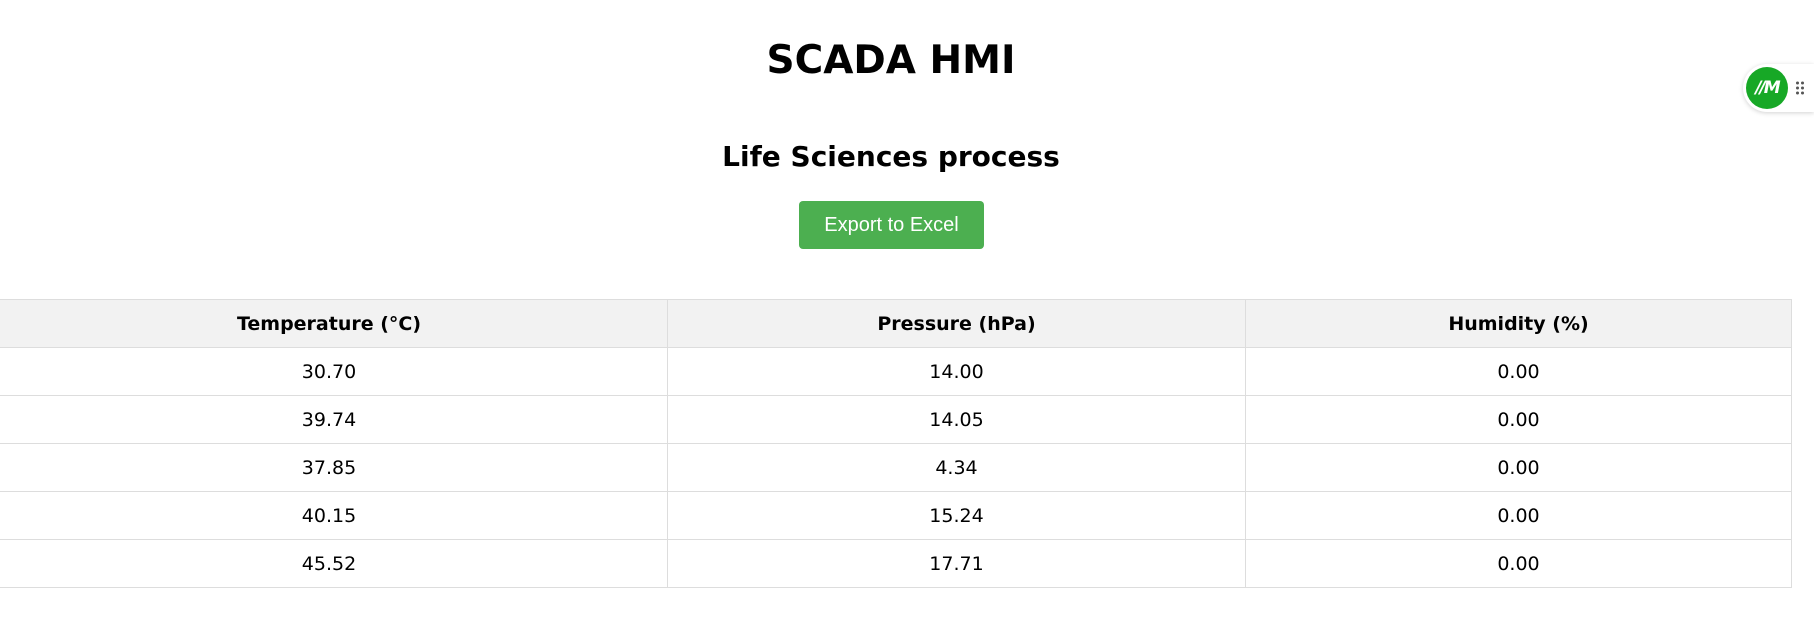  What do you see at coordinates (1518, 323) in the screenshot?
I see `column-header-humidity: Humidity (%)` at bounding box center [1518, 323].